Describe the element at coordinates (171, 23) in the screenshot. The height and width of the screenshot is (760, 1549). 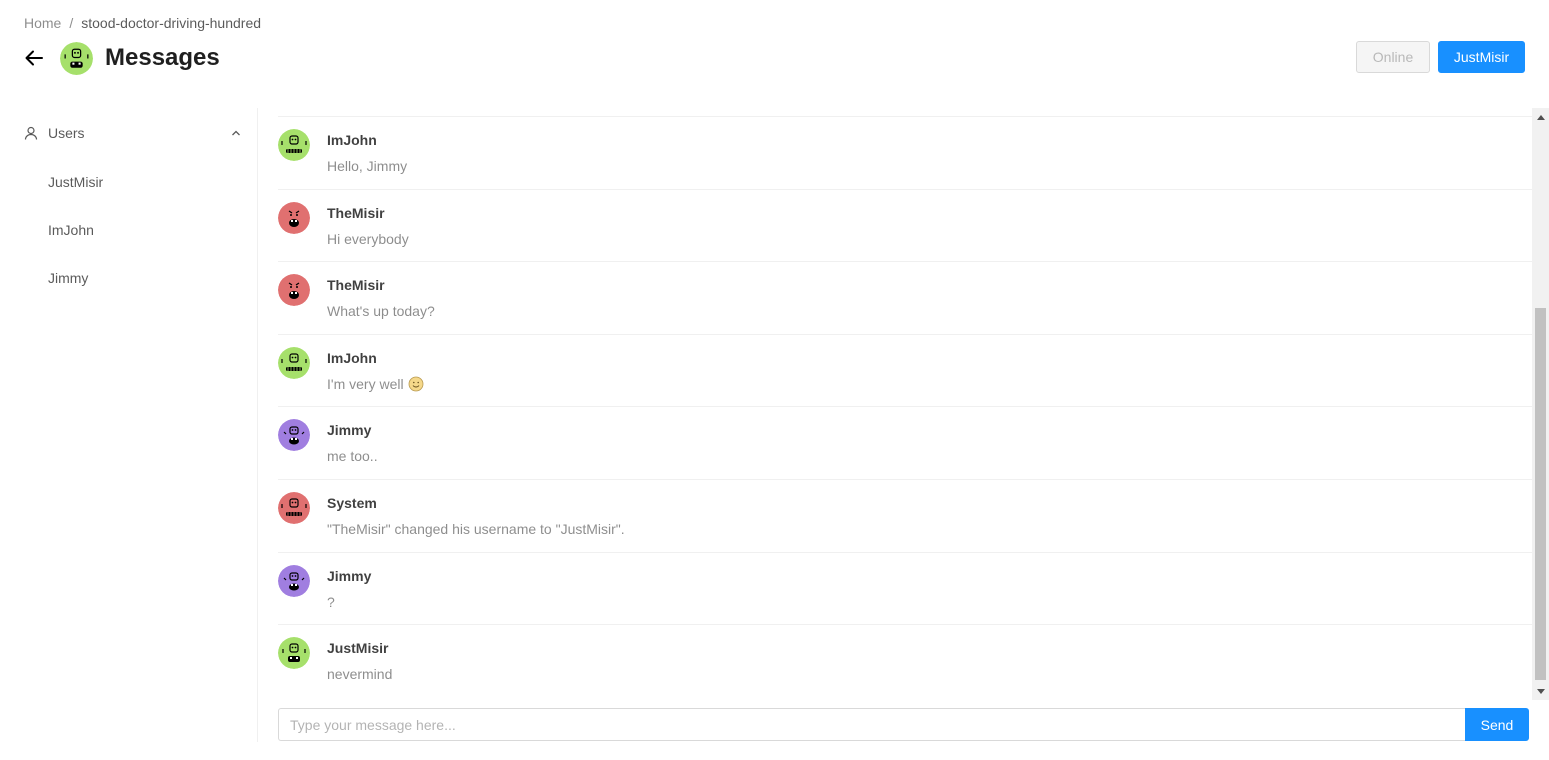
I see `breadcrumb-current: stood-doctor-driving-hundred` at that location.